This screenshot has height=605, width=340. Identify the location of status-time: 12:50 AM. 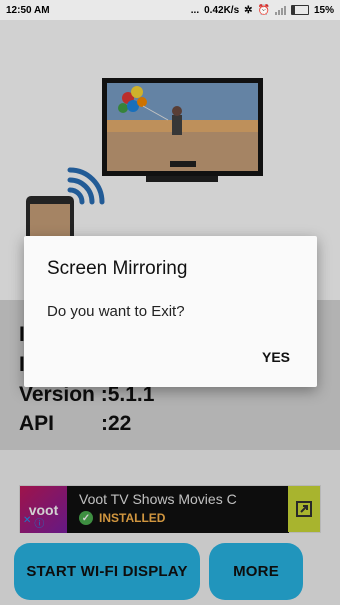
(28, 10).